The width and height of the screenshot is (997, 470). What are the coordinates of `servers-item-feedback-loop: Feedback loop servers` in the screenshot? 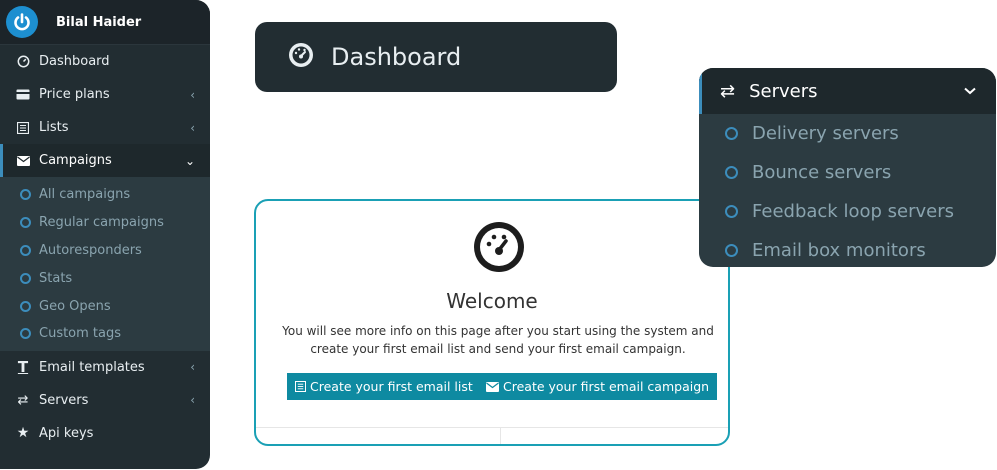 It's located at (847, 211).